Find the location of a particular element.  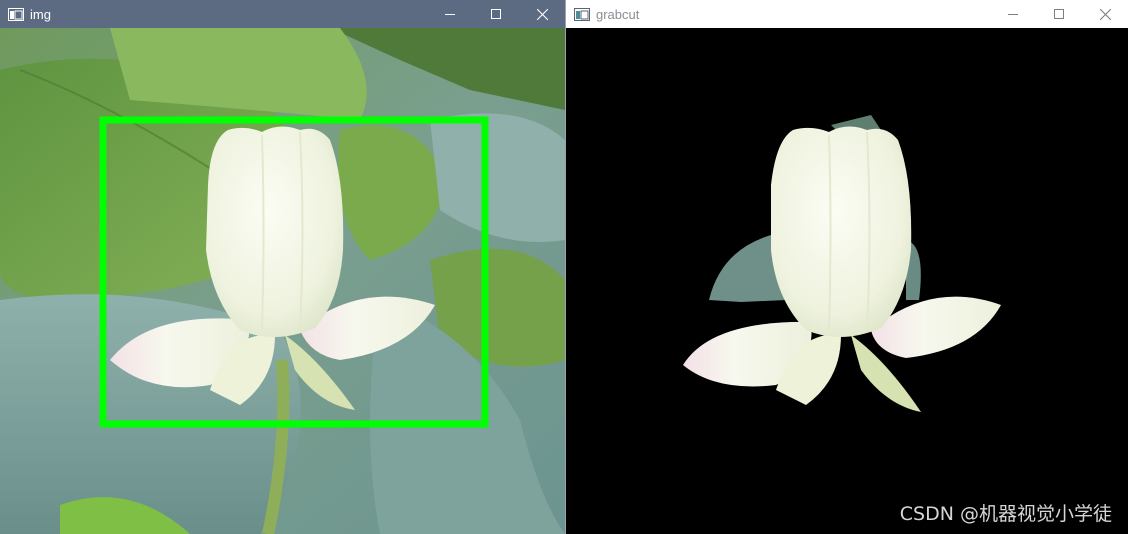

img-titlebar: img is located at coordinates (282, 14).